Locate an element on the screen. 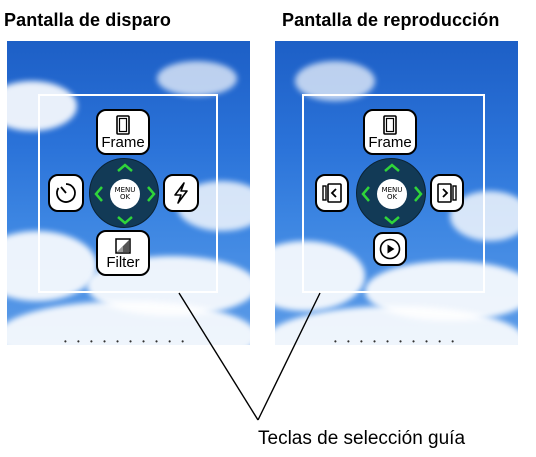 This screenshot has width=536, height=457. leader-lines is located at coordinates (249, 356).